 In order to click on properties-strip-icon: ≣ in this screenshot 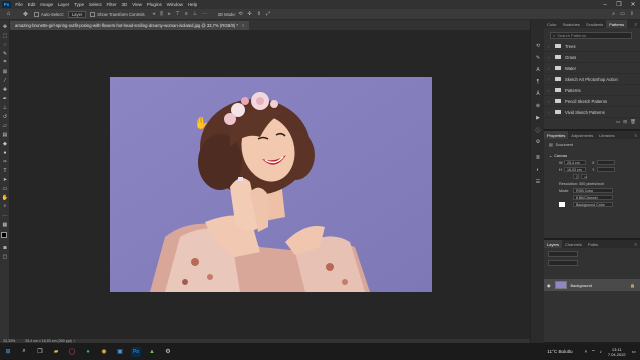, I will do `click(538, 158)`.